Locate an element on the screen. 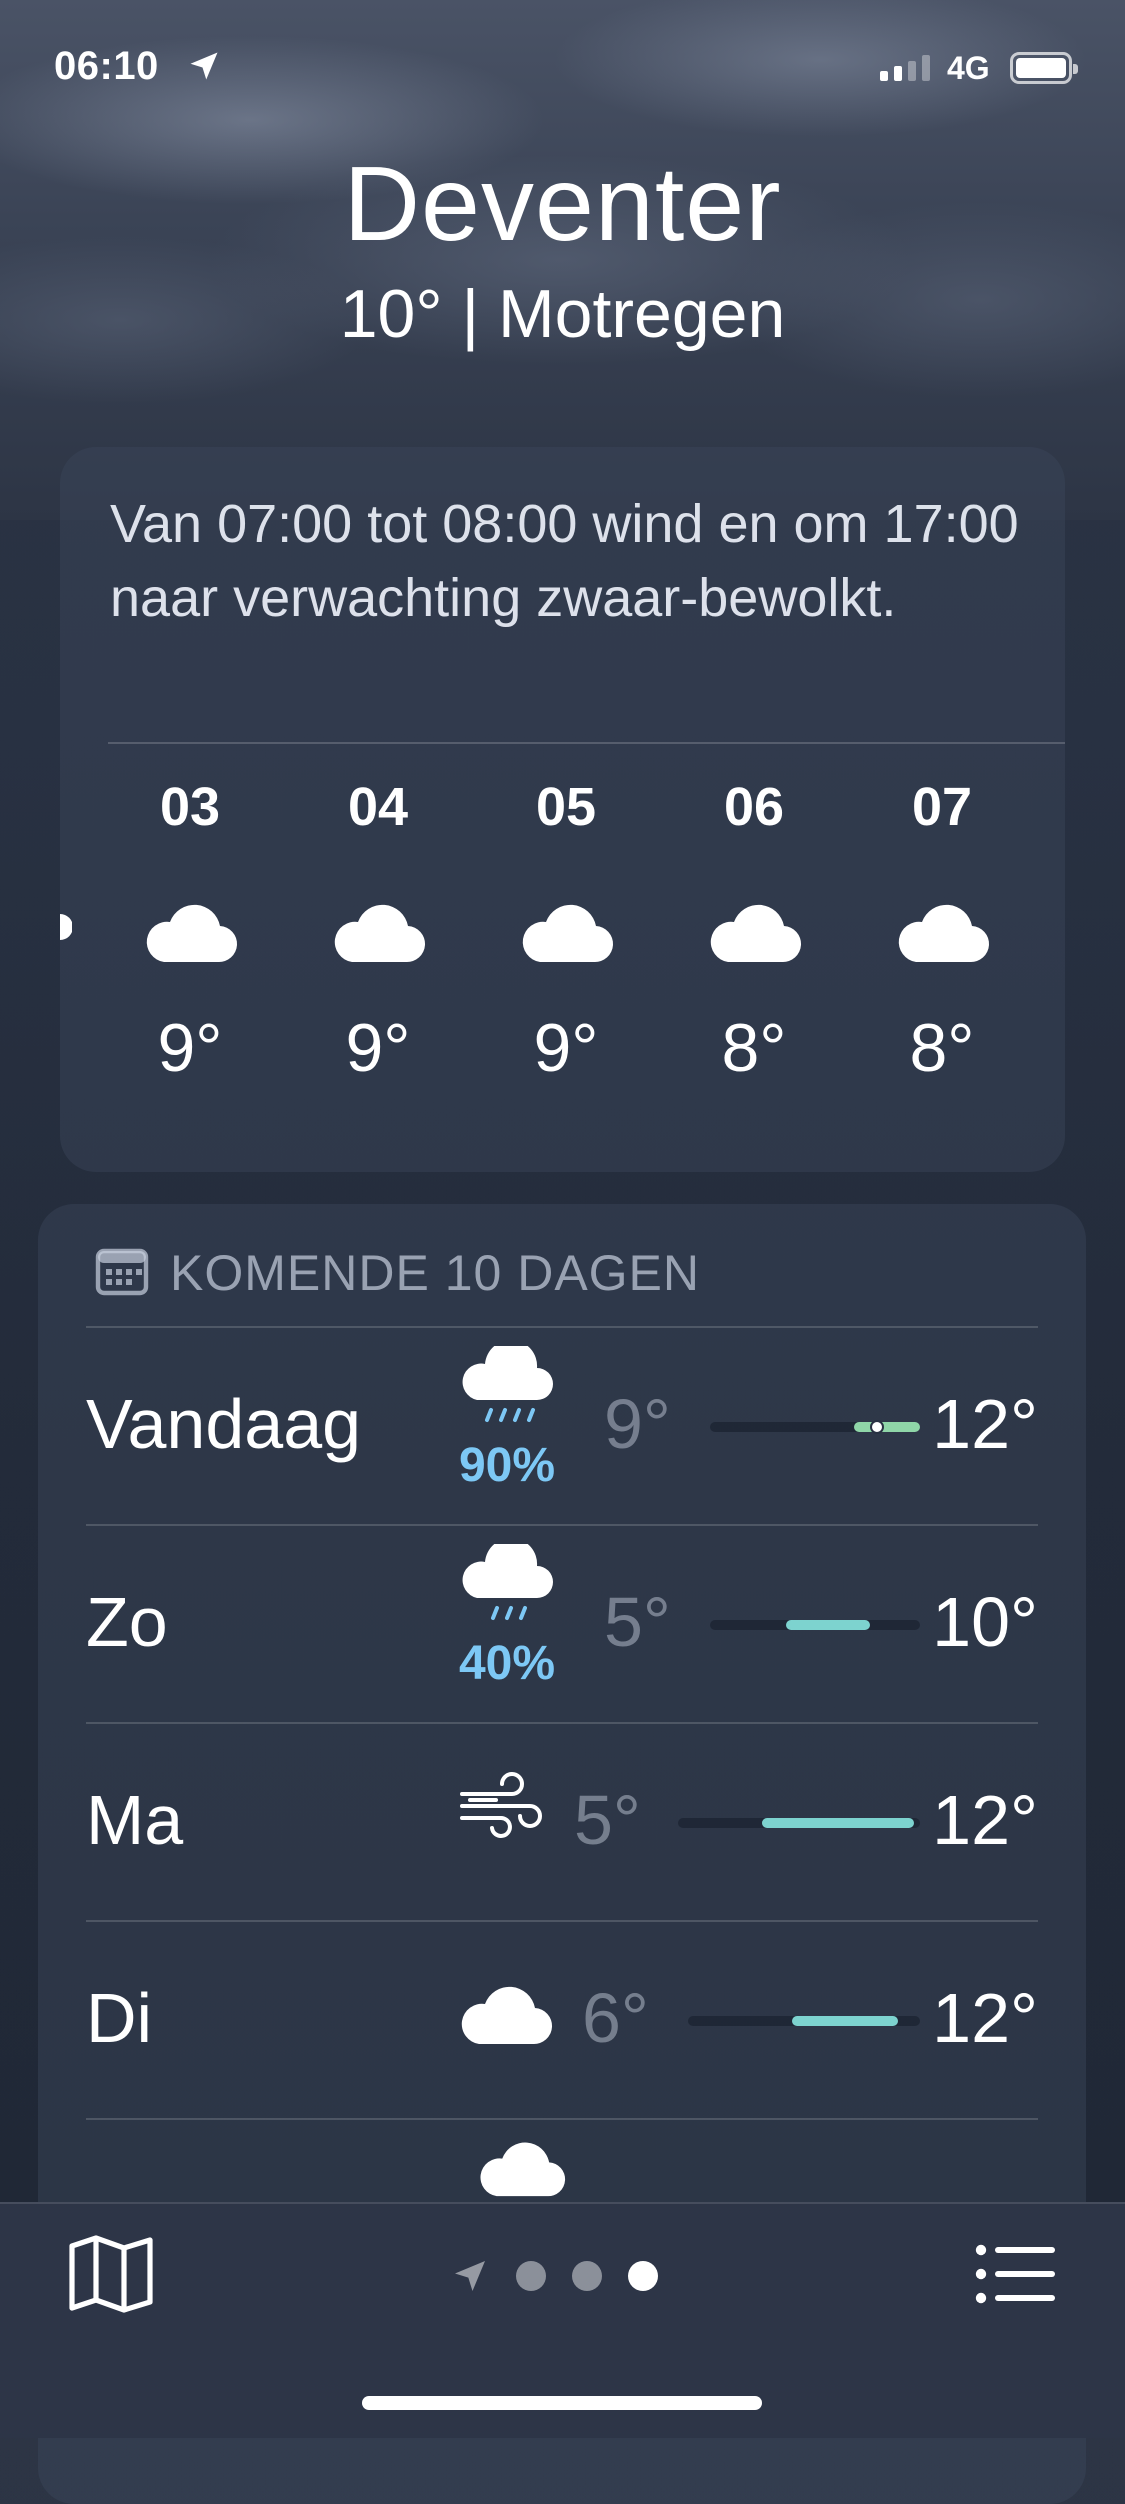 This screenshot has height=2504, width=1125. current-temp-dot is located at coordinates (877, 1427).